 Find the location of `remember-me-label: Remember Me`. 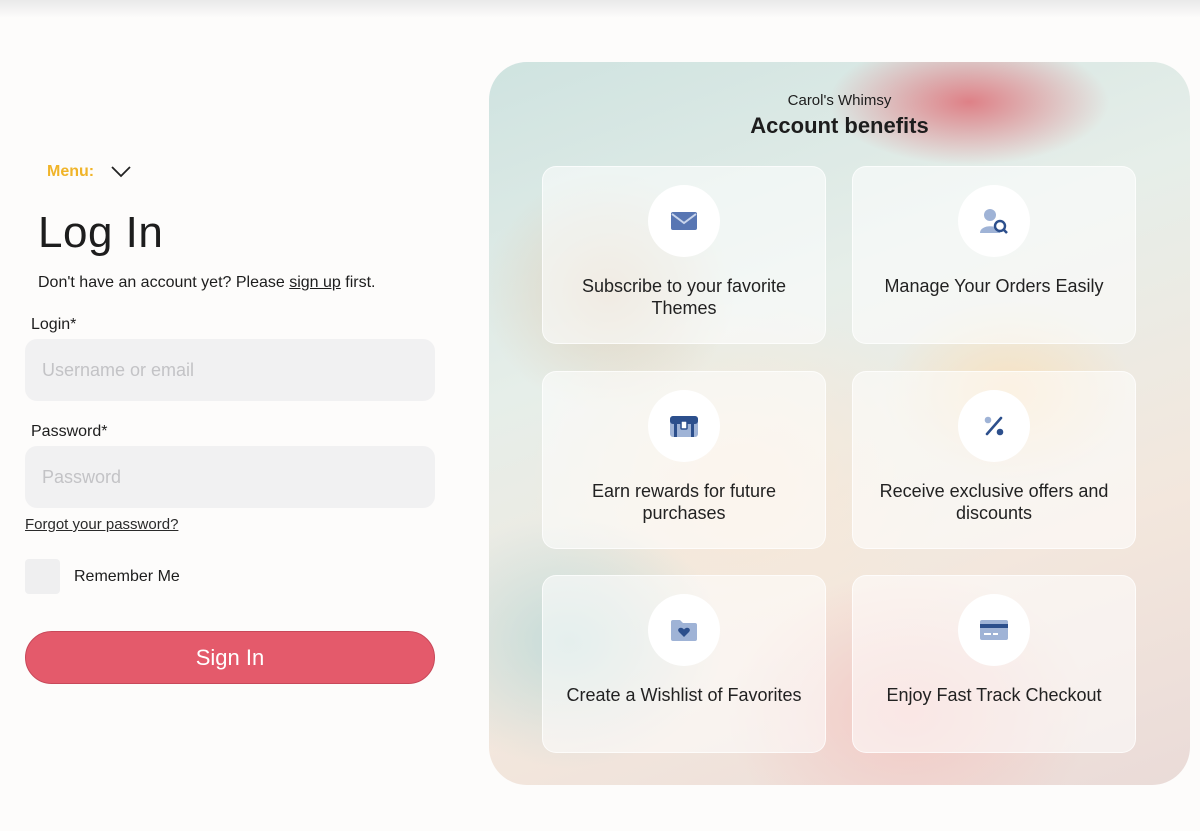

remember-me-label: Remember Me is located at coordinates (127, 576).